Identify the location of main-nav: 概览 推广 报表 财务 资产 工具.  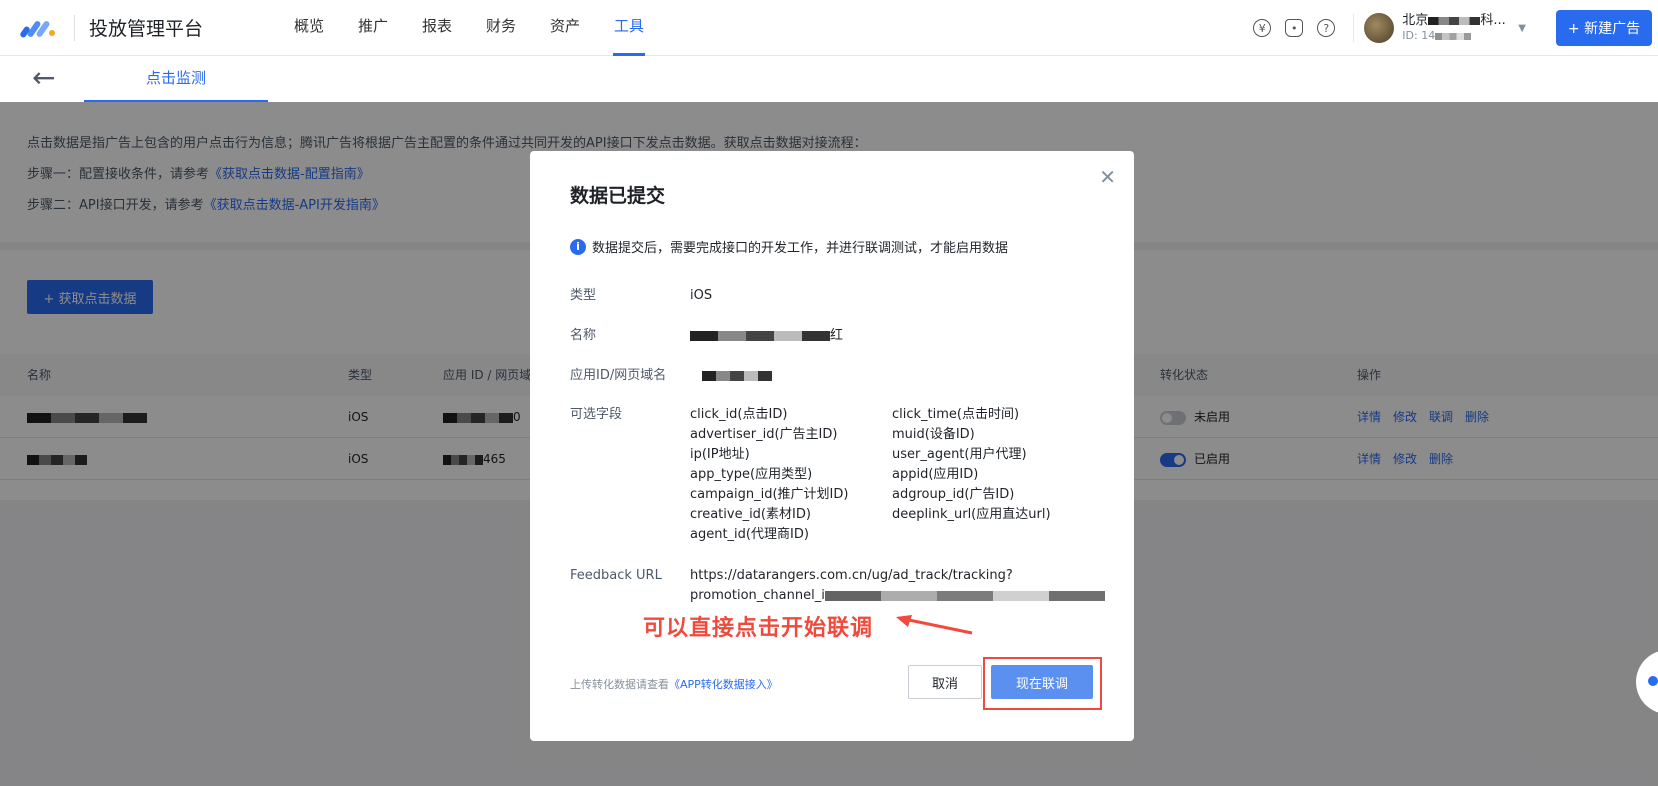
(469, 28).